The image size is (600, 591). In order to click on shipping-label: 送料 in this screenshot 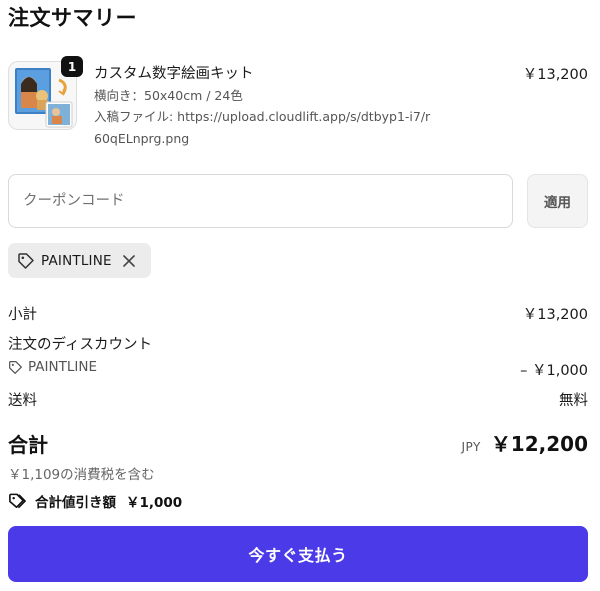, I will do `click(22, 401)`.